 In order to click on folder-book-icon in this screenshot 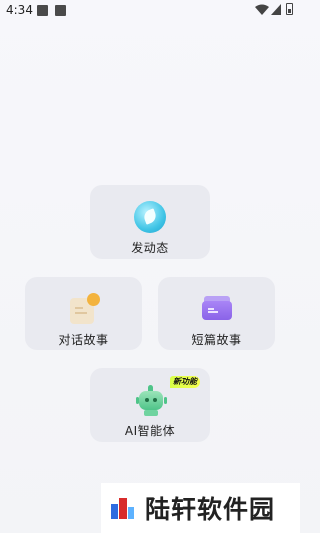, I will do `click(217, 309)`.